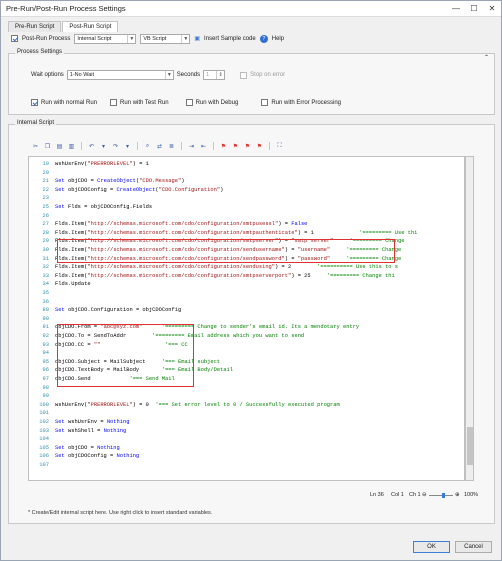 The image size is (502, 561). I want to click on goto-icon: ≣, so click(171, 146).